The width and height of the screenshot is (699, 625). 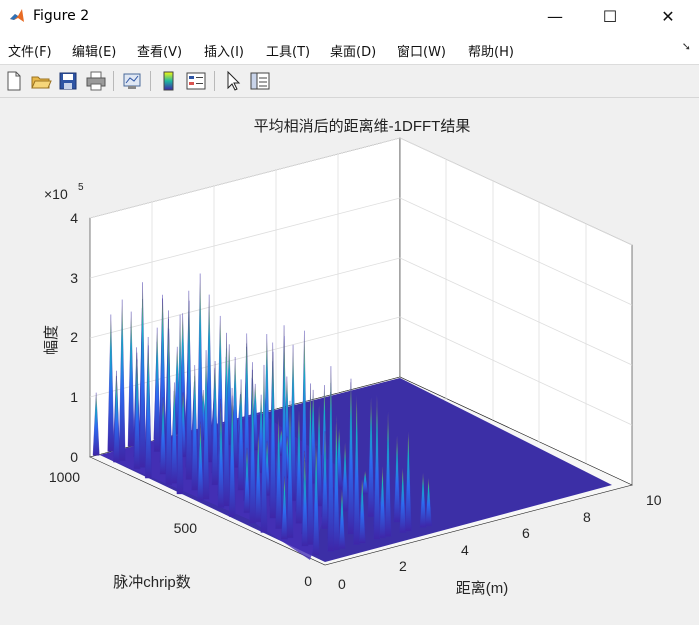 I want to click on menu-insert: 插入(I), so click(x=224, y=50).